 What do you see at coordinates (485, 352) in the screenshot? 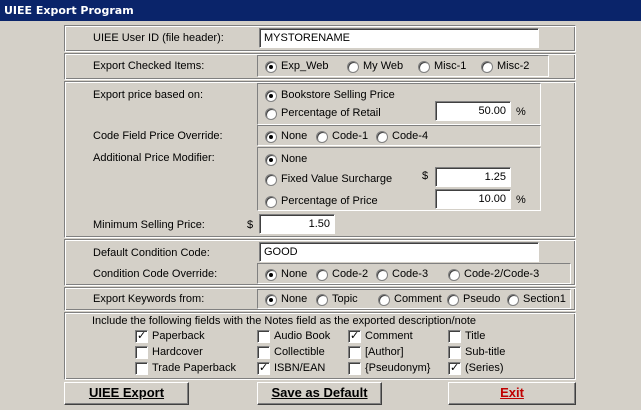
I see `checkbox-label: Sub-title` at bounding box center [485, 352].